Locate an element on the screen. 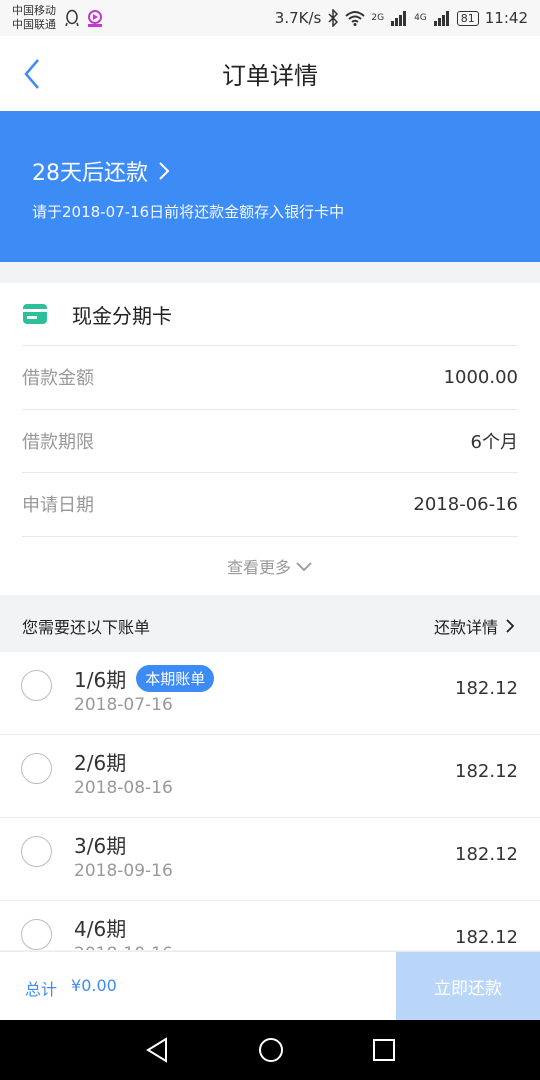 Image resolution: width=540 pixels, height=1080 pixels. network-type-2: 4G is located at coordinates (420, 18).